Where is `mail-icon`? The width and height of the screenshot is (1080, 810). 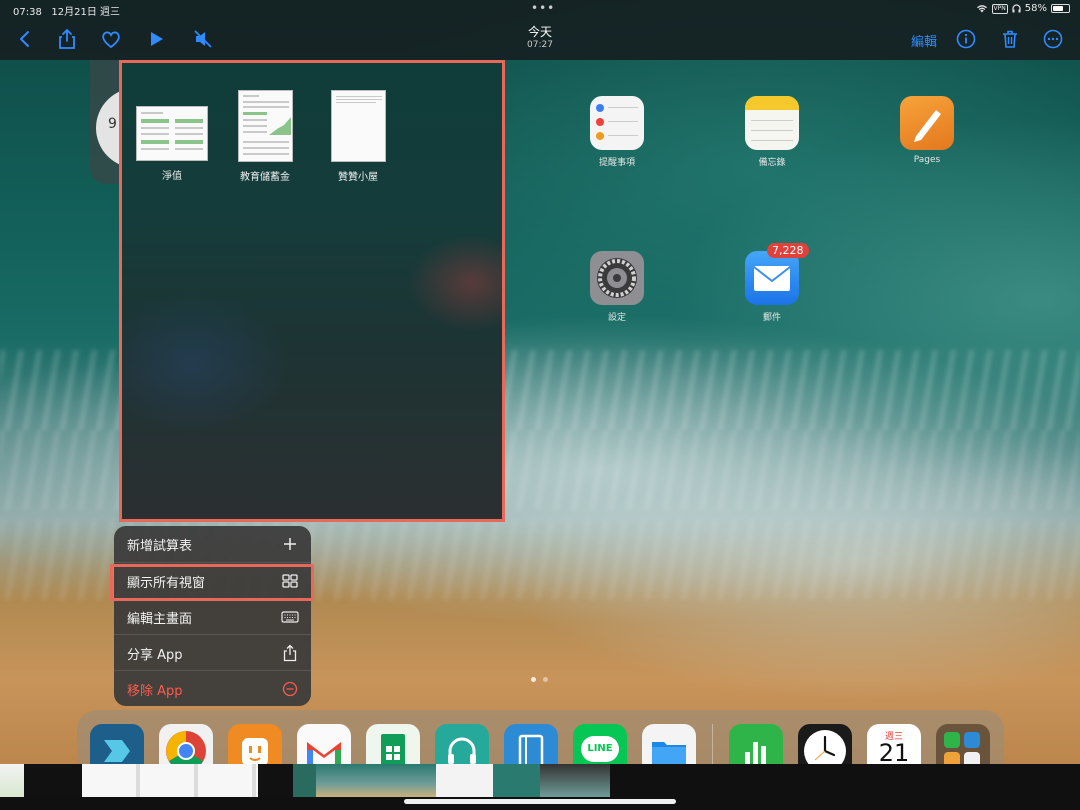 mail-icon is located at coordinates (772, 278).